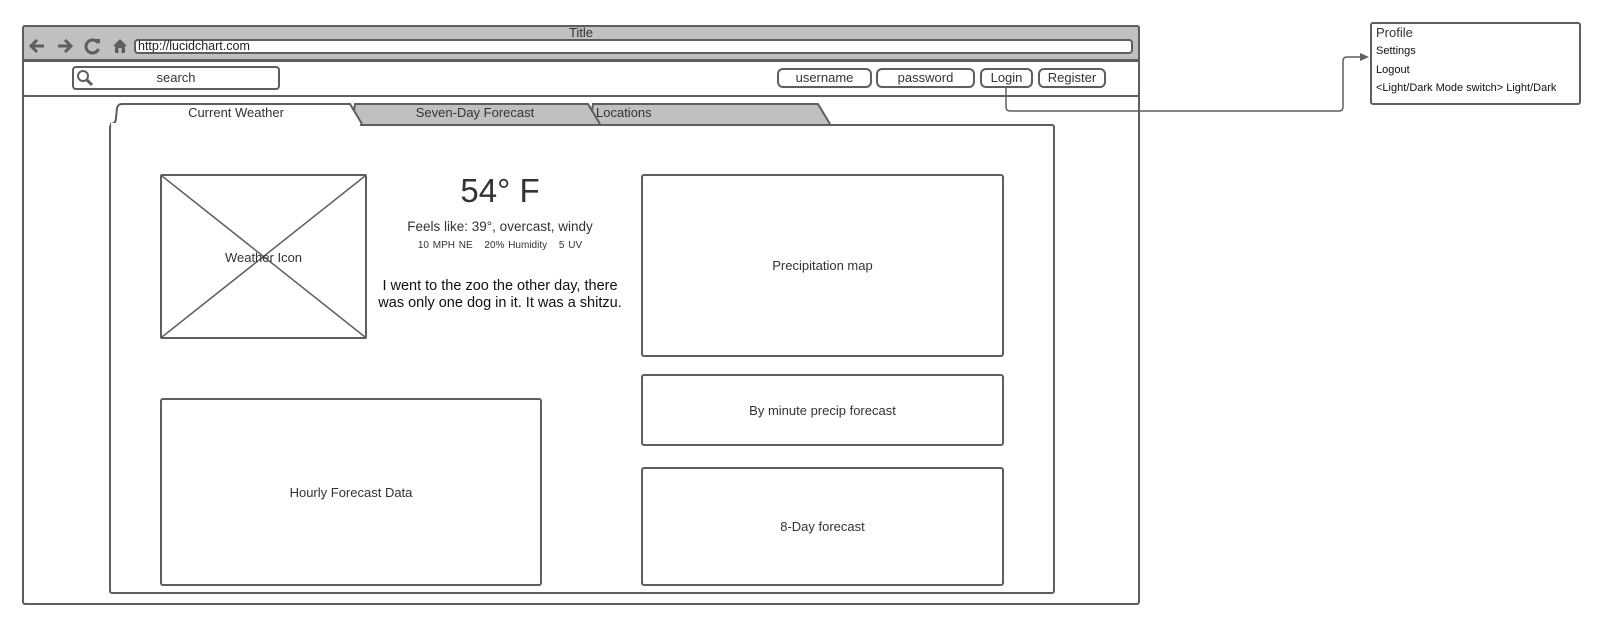 The width and height of the screenshot is (1599, 628). I want to click on by-minute-forecast-label: By minute precip forecast, so click(822, 410).